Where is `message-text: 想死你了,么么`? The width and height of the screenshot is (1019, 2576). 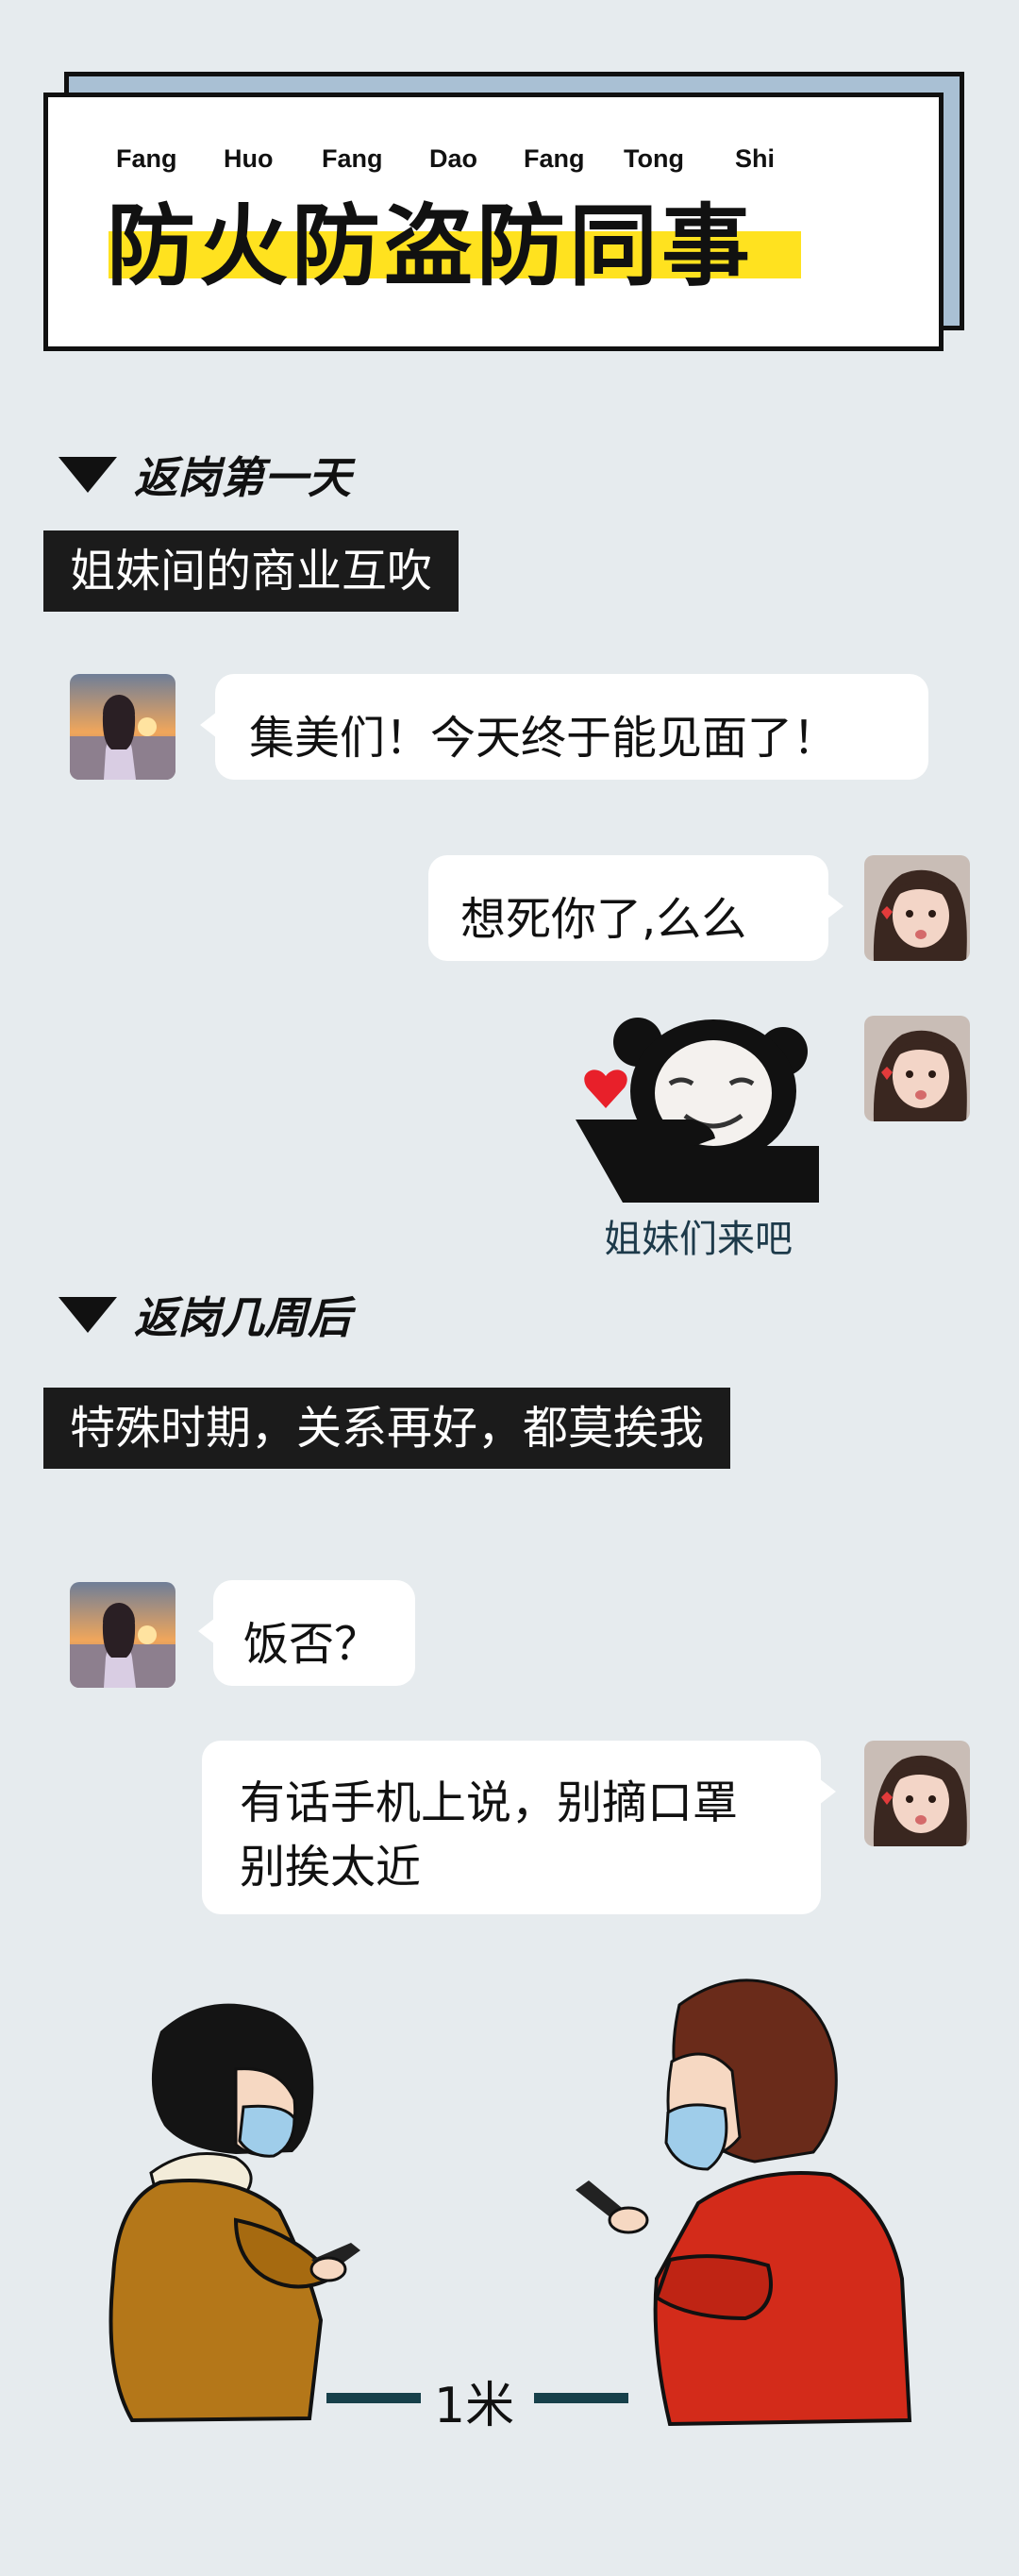 message-text: 想死你了,么么 is located at coordinates (603, 919).